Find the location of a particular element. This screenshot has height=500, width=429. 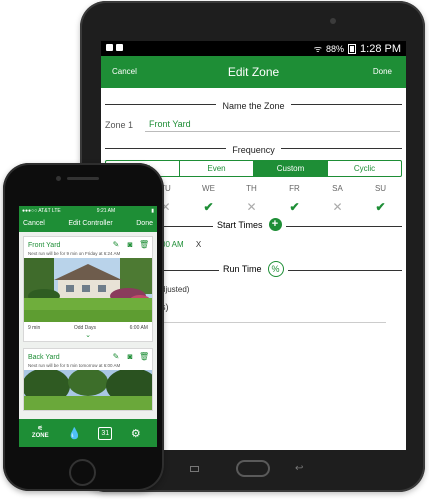

battery-icon is located at coordinates (352, 48).